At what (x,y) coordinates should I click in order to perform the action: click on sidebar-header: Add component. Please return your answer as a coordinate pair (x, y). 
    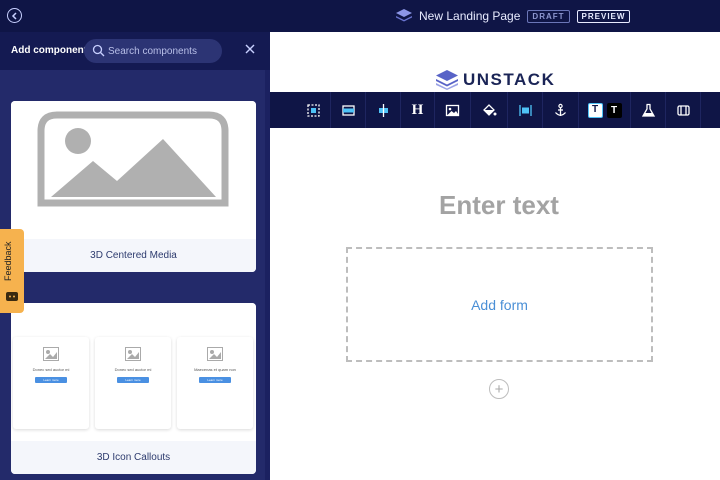
    Looking at the image, I should click on (135, 51).